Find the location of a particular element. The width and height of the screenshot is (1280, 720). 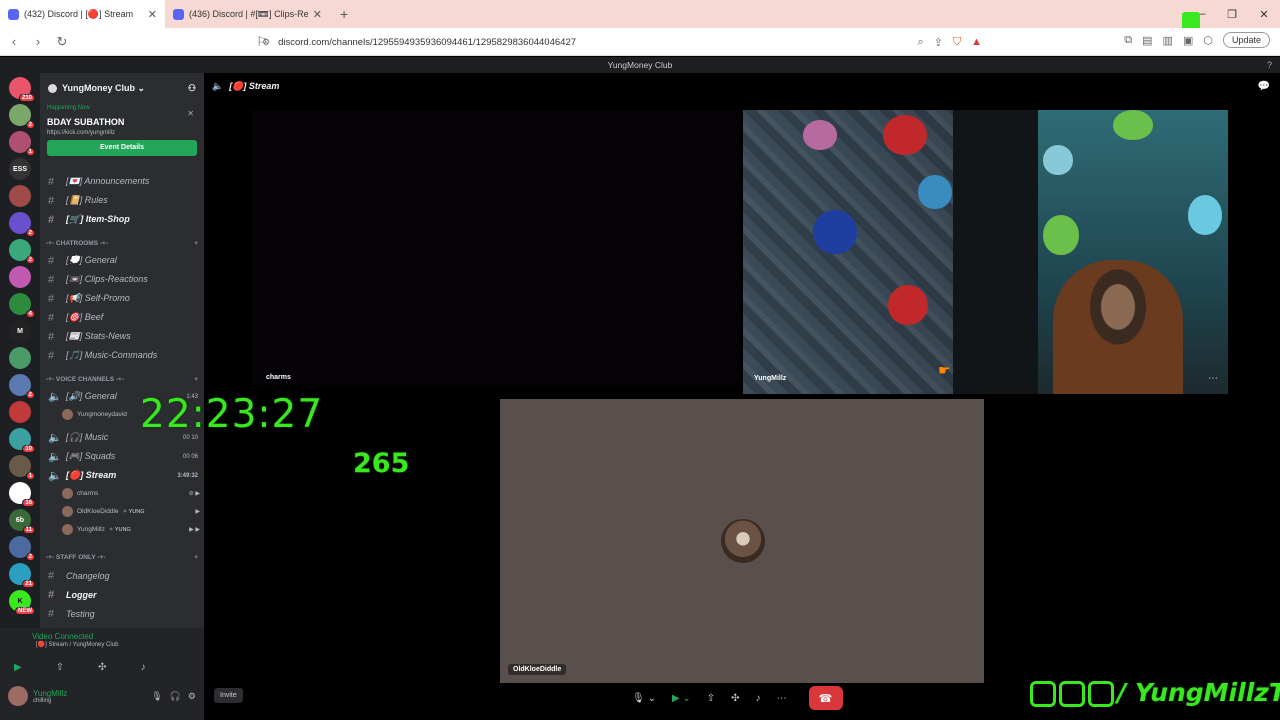

browser-tab-stream: (432) Discord | [🔴] Stream ✕ is located at coordinates (82, 14).